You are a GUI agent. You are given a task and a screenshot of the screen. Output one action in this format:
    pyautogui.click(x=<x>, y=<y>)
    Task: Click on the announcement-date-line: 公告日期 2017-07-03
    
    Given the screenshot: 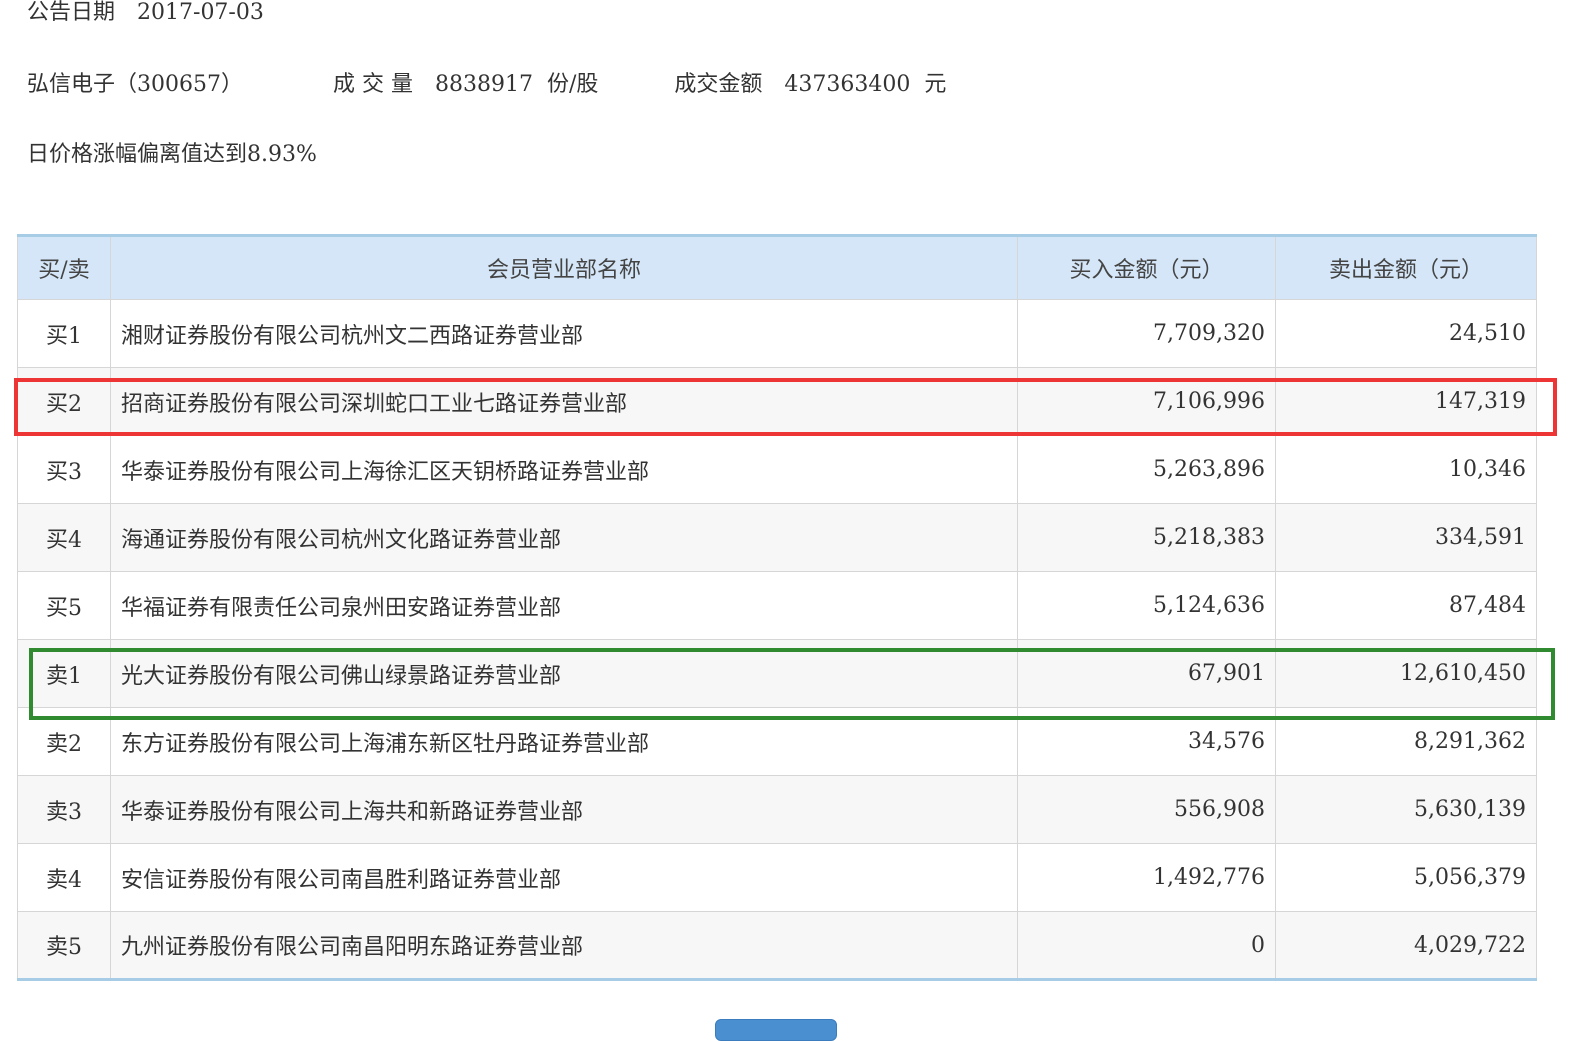 What is the action you would take?
    pyautogui.click(x=145, y=13)
    